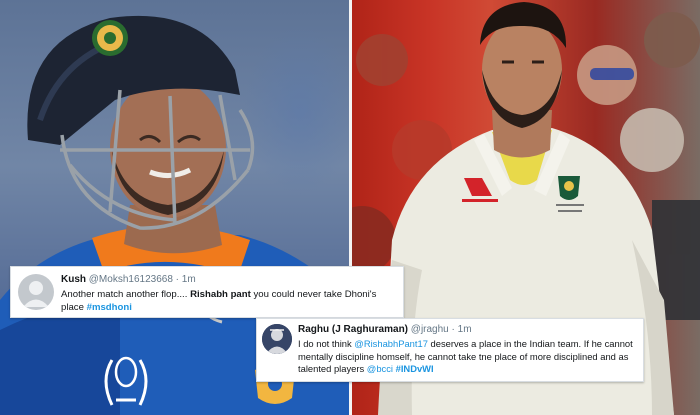 This screenshot has height=415, width=700. Describe the element at coordinates (131, 279) in the screenshot. I see `tweet-author-handle: @Moksh16123668` at that location.